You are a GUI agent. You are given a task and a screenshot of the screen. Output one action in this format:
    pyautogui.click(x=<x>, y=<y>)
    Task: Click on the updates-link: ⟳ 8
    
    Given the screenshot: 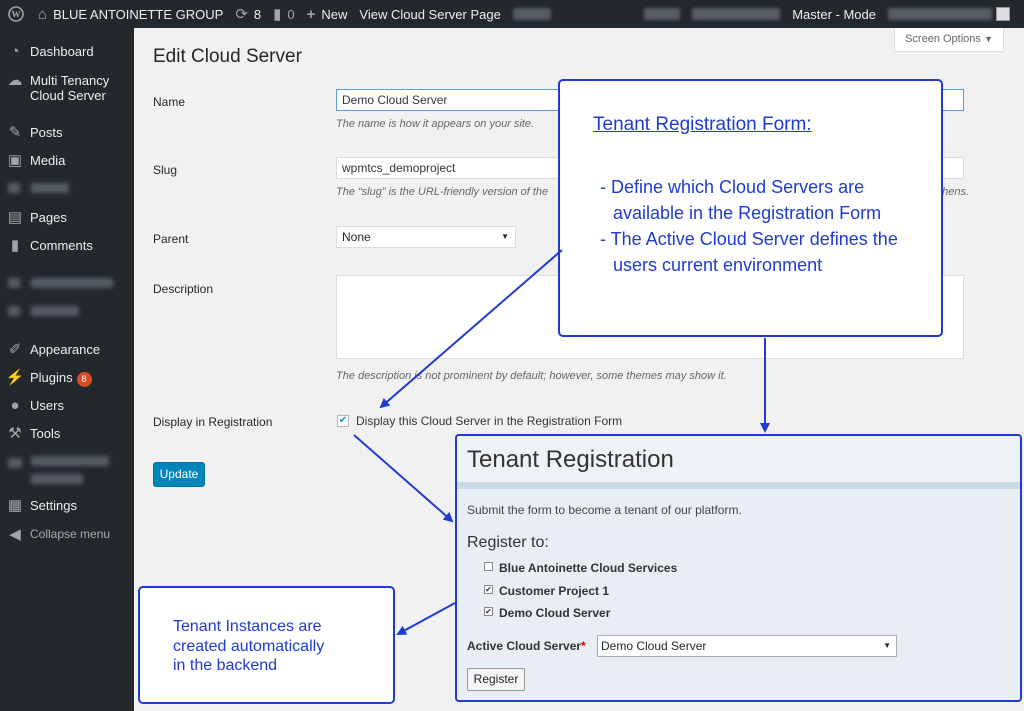 What is the action you would take?
    pyautogui.click(x=248, y=14)
    